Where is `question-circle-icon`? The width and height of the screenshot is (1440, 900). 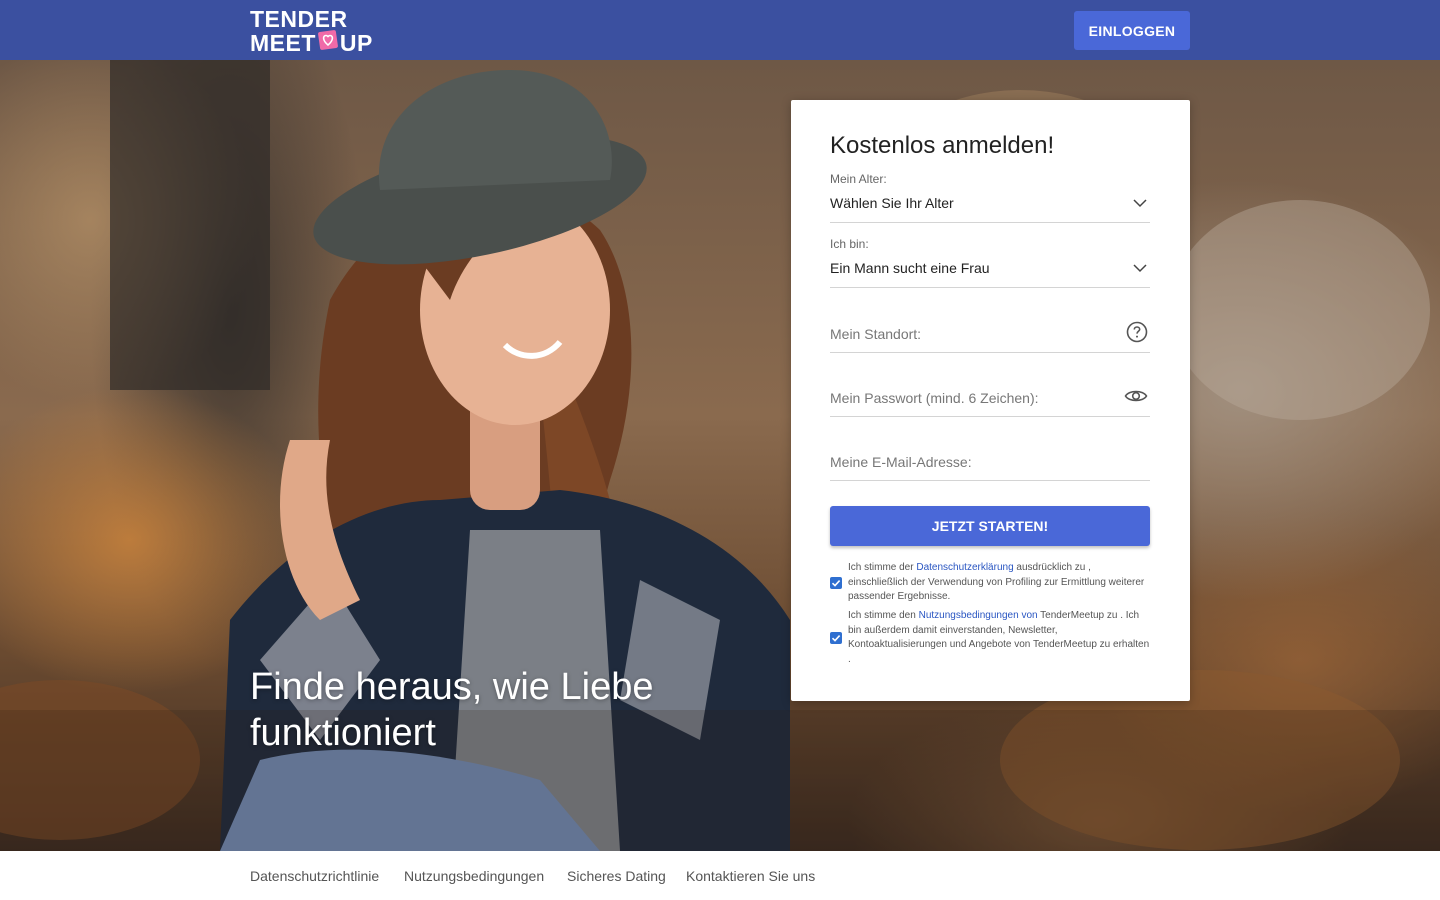 question-circle-icon is located at coordinates (1137, 332).